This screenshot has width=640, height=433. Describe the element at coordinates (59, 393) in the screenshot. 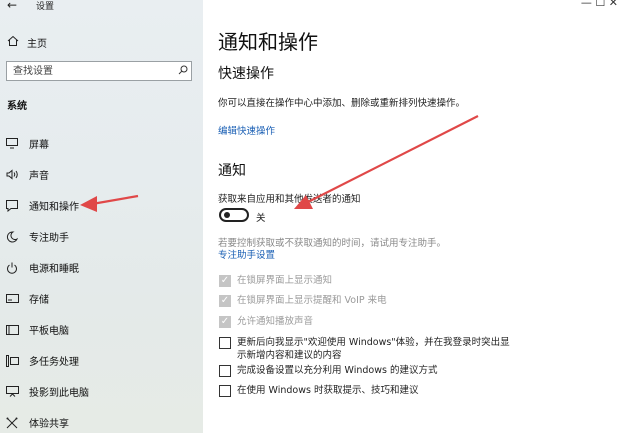

I see `sidebar-item-label: 投影到此电脑` at that location.